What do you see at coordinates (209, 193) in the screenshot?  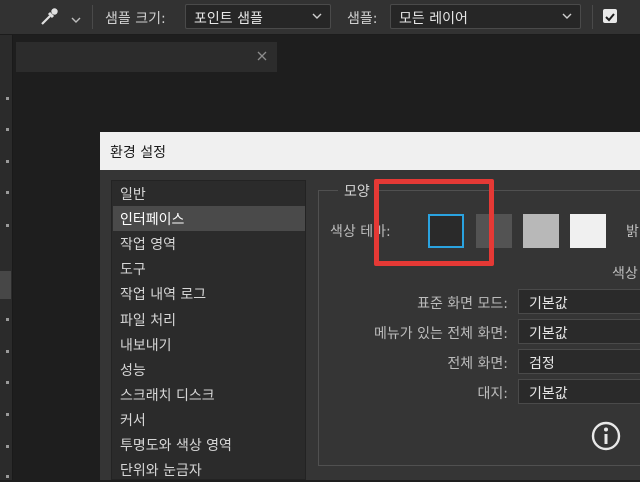 I see `category-item-general: 일반` at bounding box center [209, 193].